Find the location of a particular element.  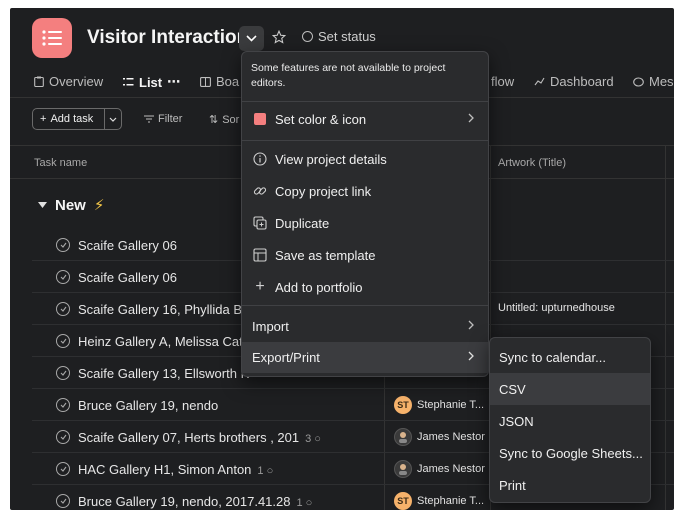

menu-item-set-color-icon: Set color & icon is located at coordinates (365, 119).